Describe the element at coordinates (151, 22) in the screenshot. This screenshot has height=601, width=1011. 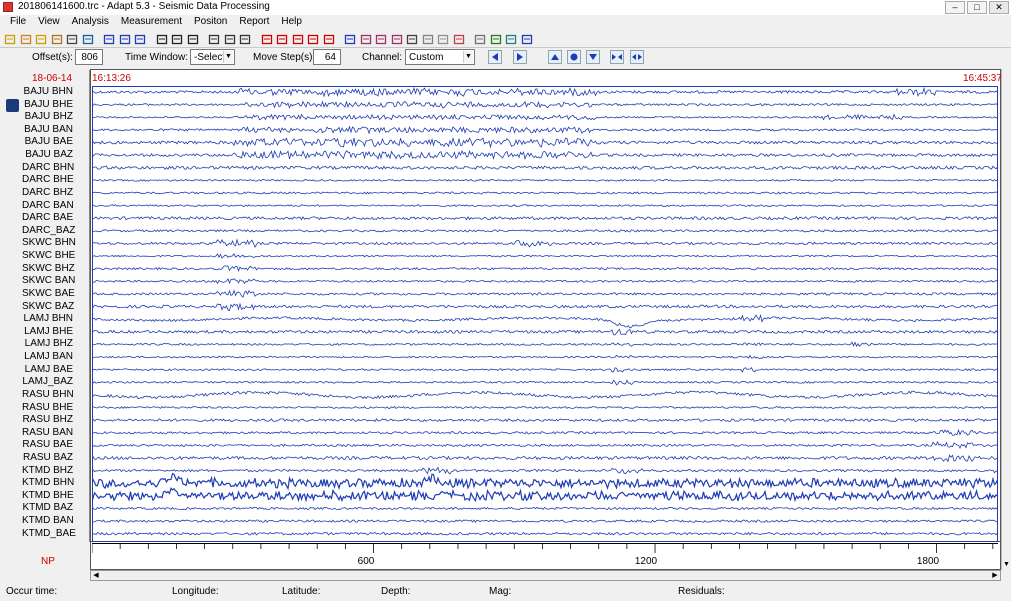
I see `menu-measurement: Measurement` at that location.